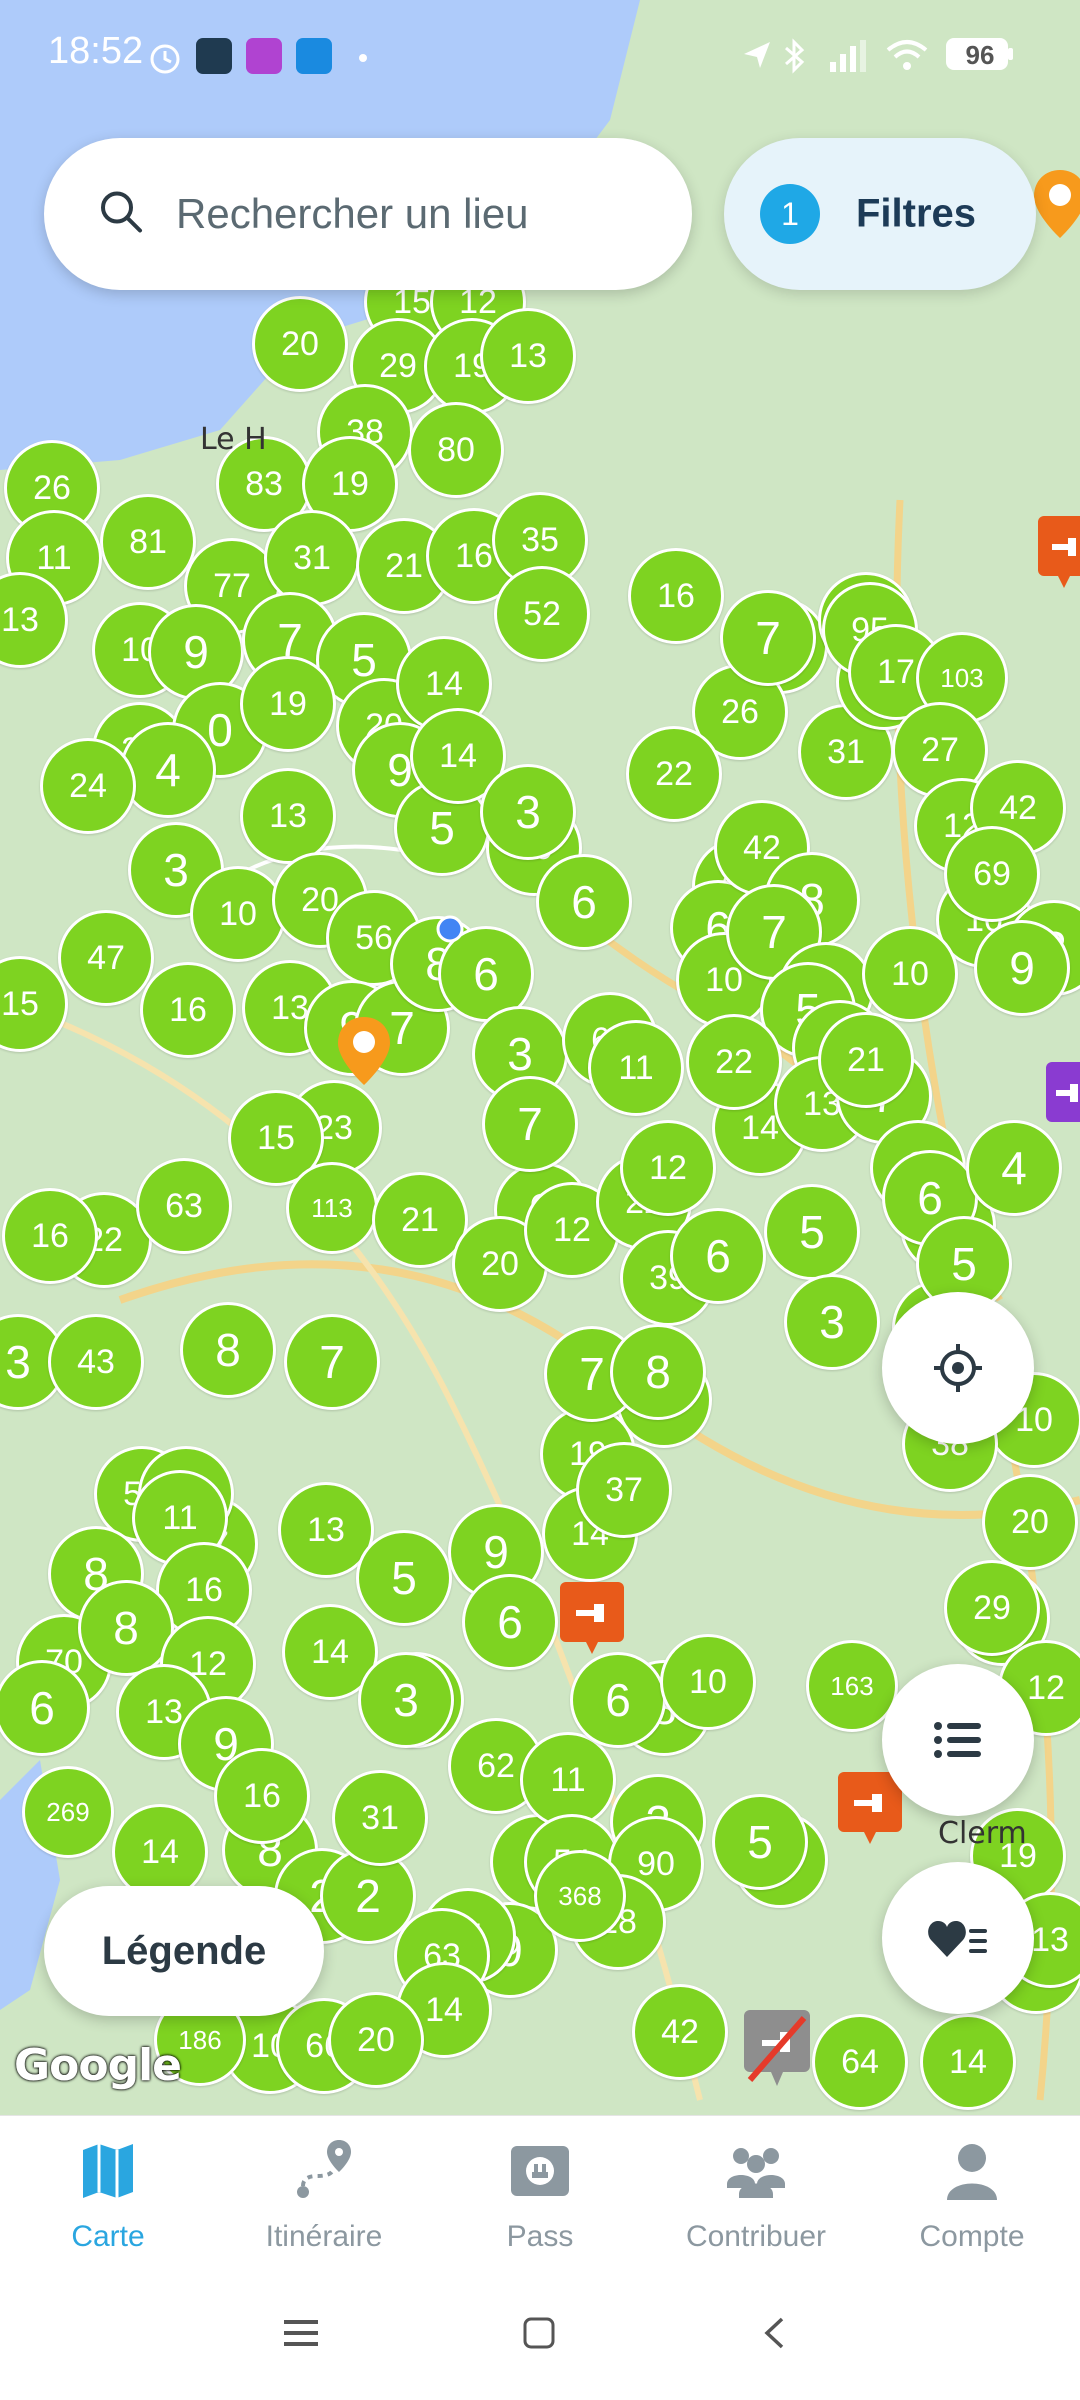 The image size is (1080, 2400). What do you see at coordinates (795, 58) in the screenshot?
I see `bluetooth-icon` at bounding box center [795, 58].